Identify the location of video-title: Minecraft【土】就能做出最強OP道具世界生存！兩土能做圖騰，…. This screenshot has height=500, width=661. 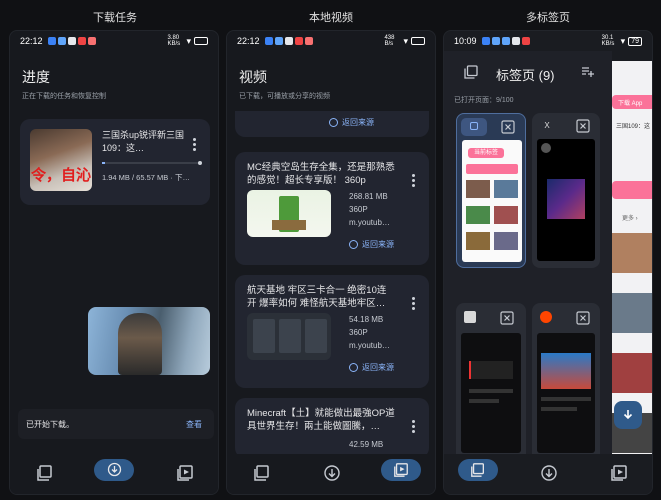
(321, 420).